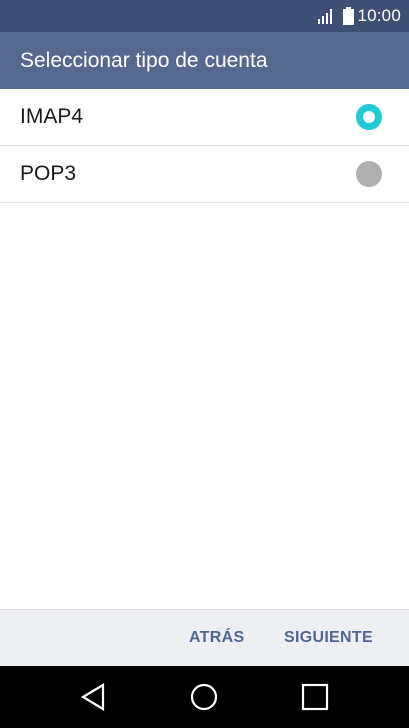 This screenshot has height=728, width=409. Describe the element at coordinates (369, 174) in the screenshot. I see `radio-button-unselected` at that location.